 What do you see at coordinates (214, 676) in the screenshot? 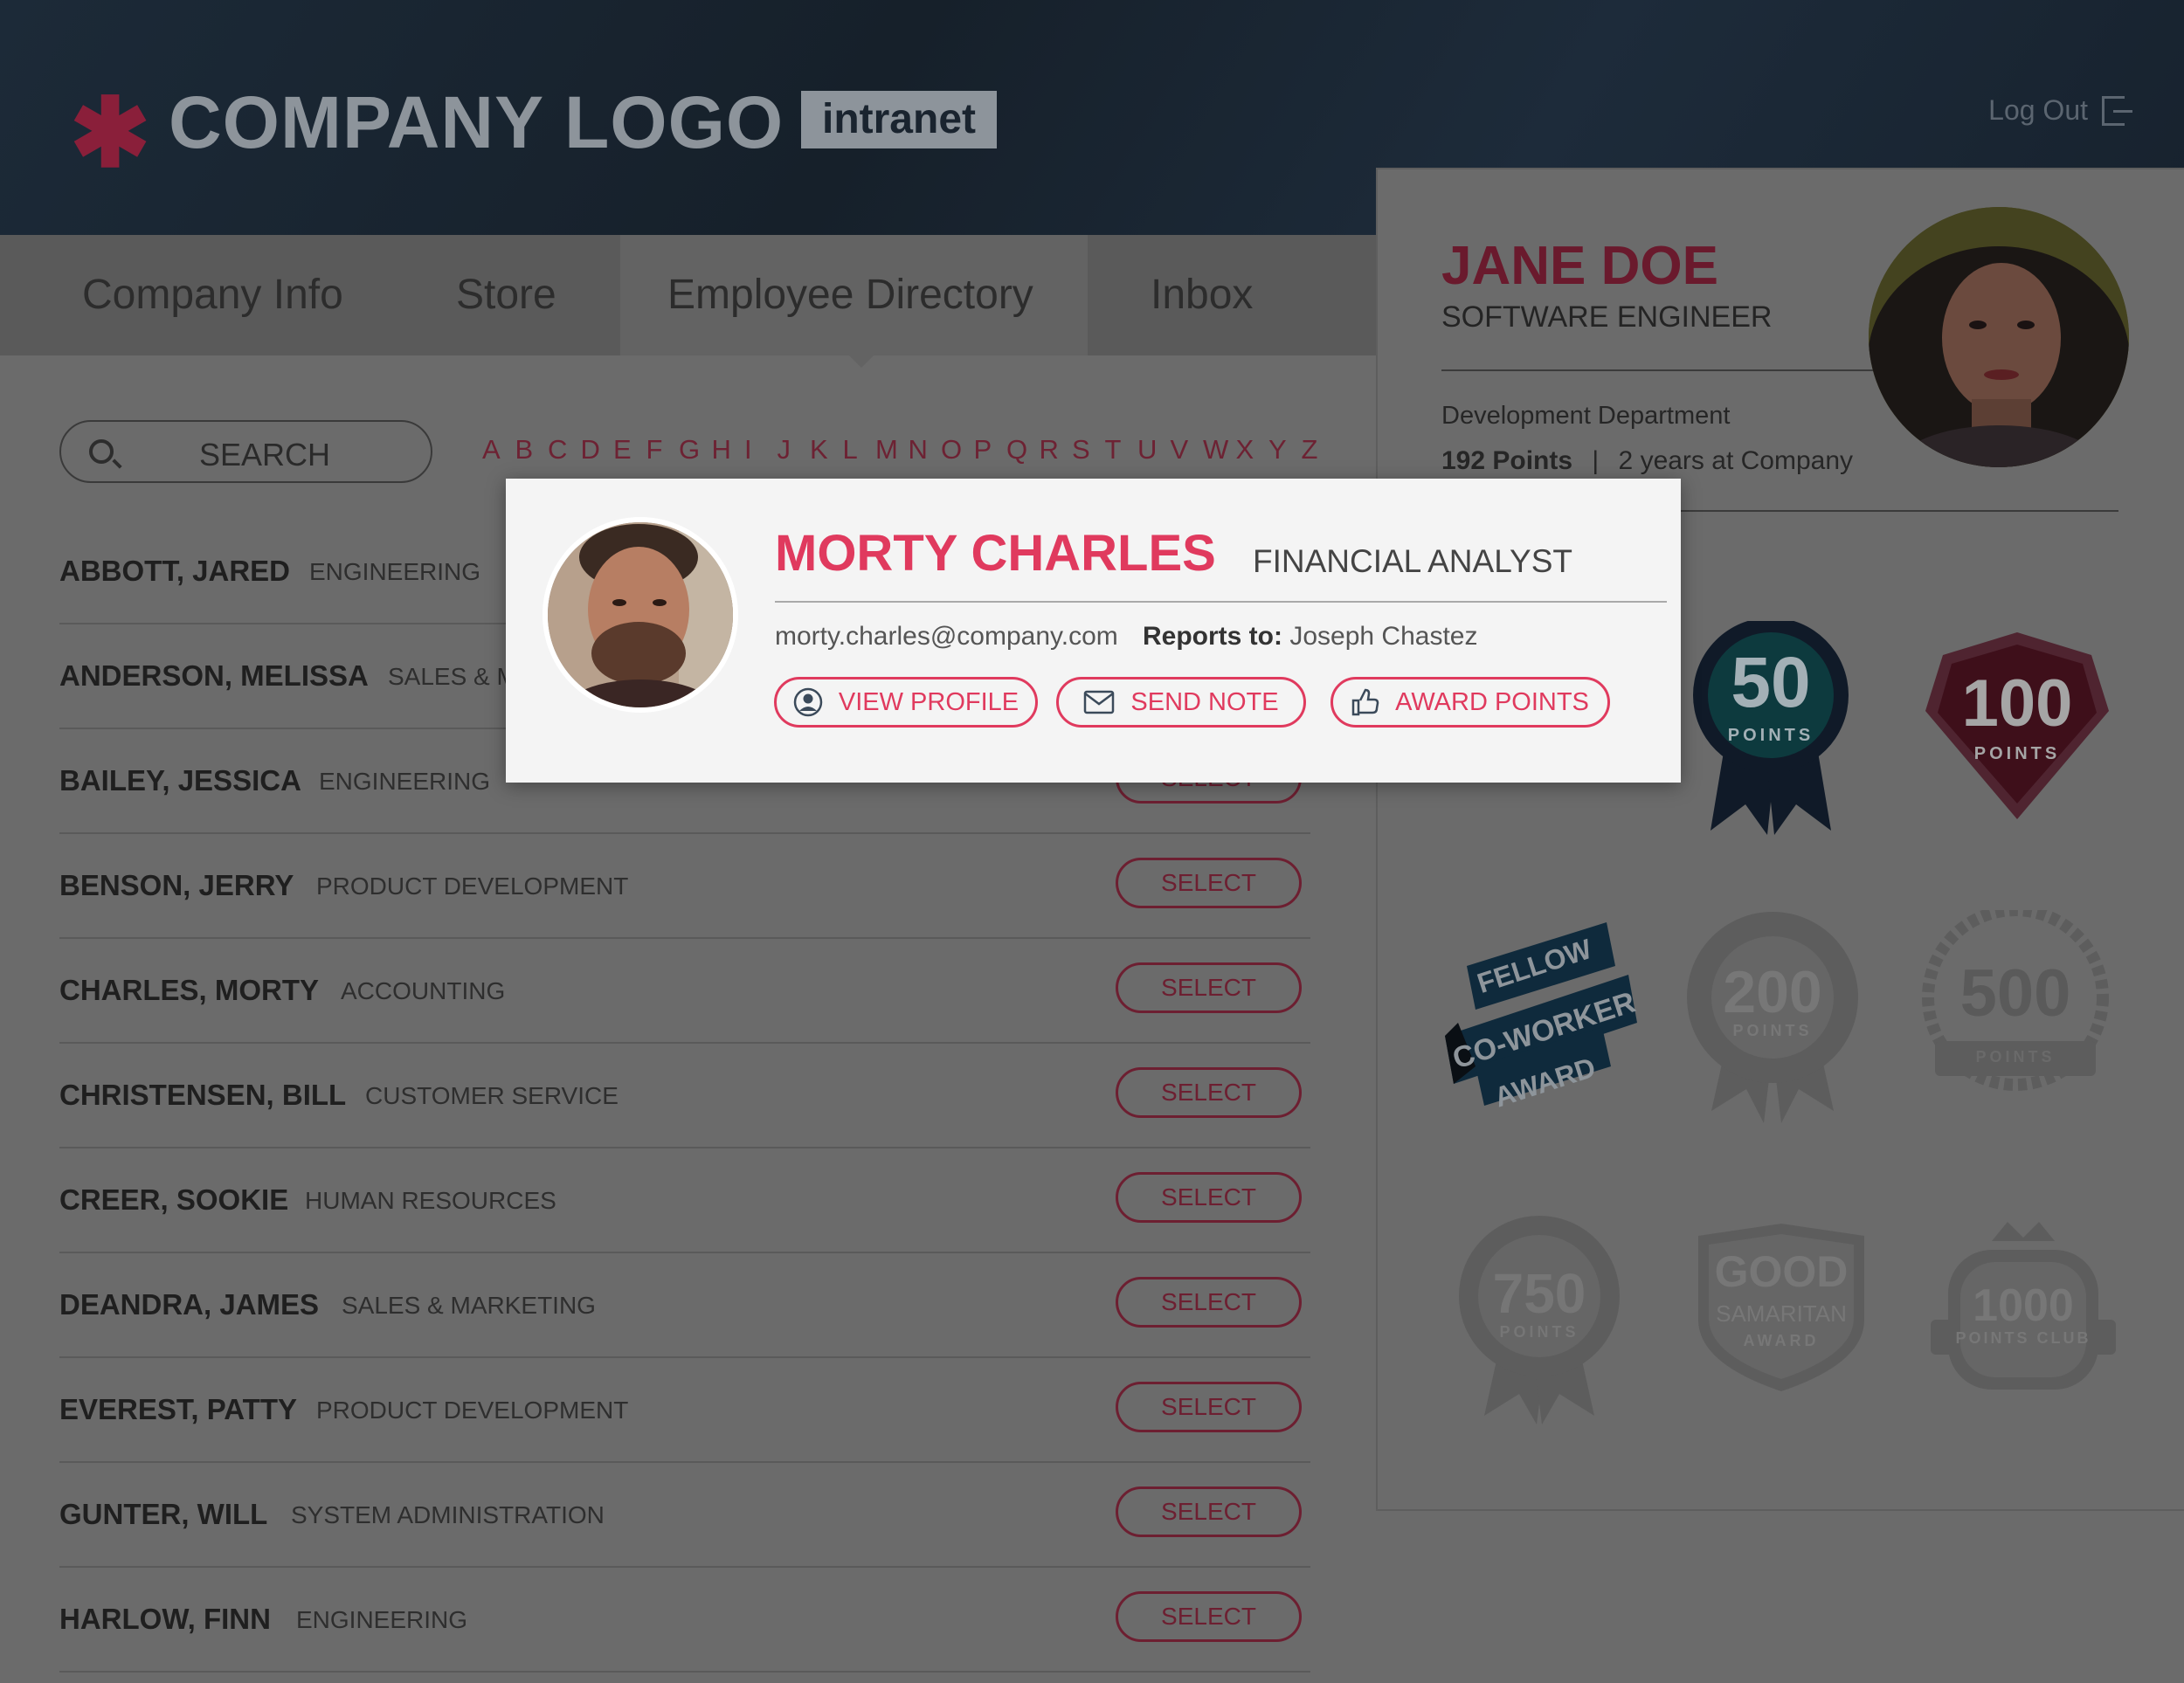
I see `employee-name: ANDERSON, MELISSA` at bounding box center [214, 676].